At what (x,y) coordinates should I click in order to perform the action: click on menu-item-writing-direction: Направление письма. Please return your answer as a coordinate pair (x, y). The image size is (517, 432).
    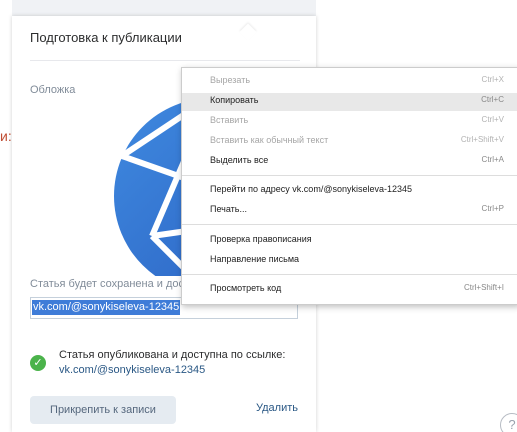
    Looking at the image, I should click on (349, 261).